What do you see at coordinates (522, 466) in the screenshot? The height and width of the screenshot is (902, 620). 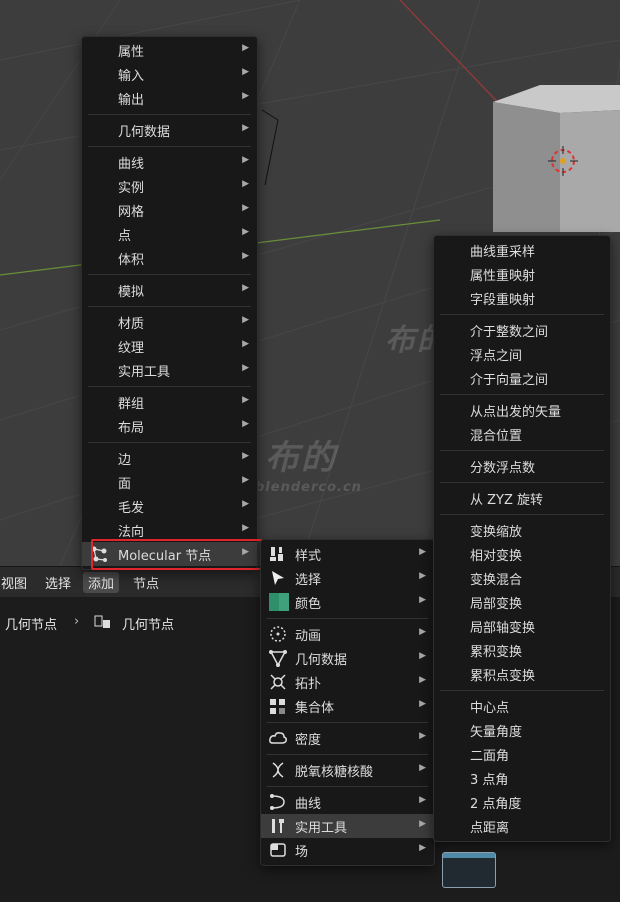 I see `menu-item-fractionate-float: 分数浮点数` at bounding box center [522, 466].